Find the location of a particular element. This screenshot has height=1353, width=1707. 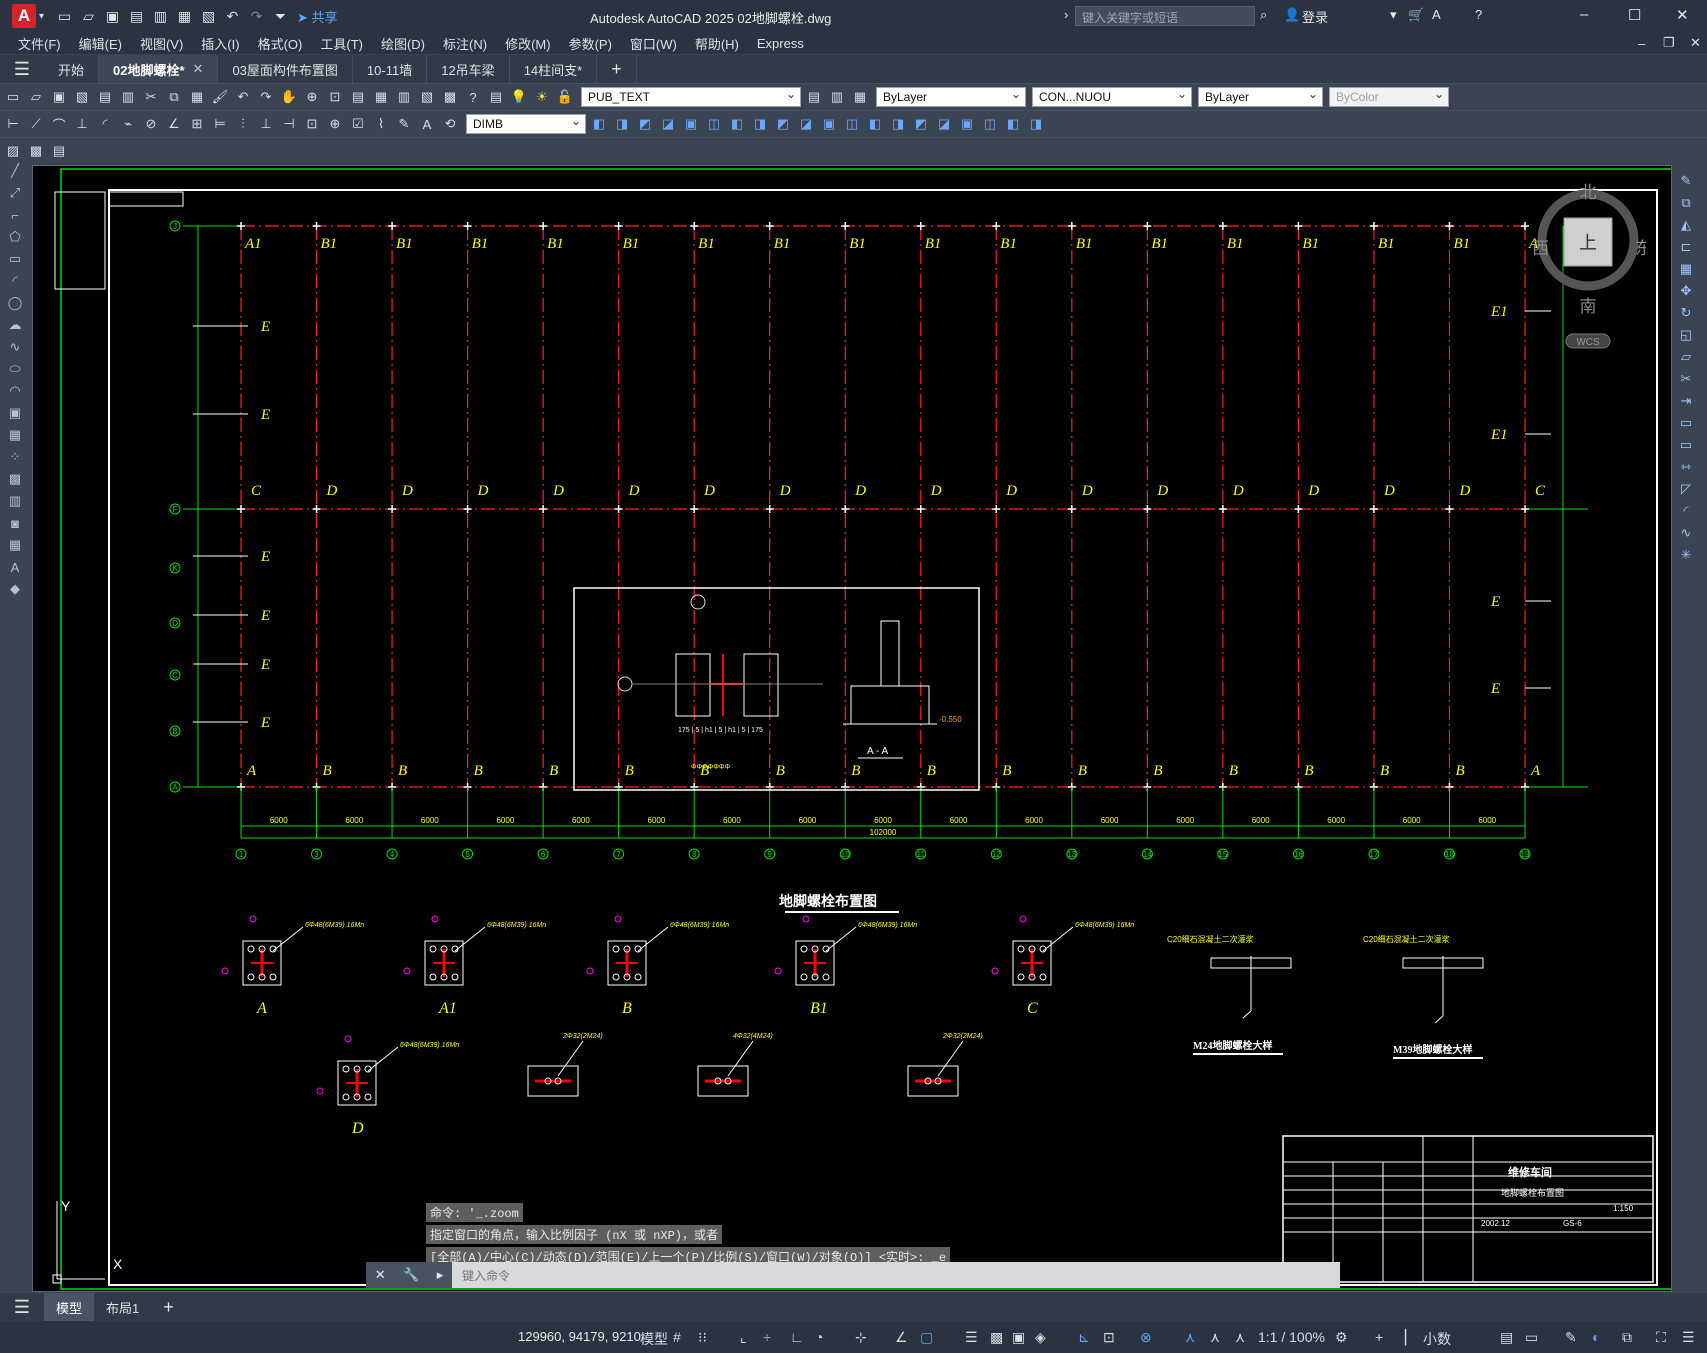

search-expand-icon: › is located at coordinates (1066, 14).